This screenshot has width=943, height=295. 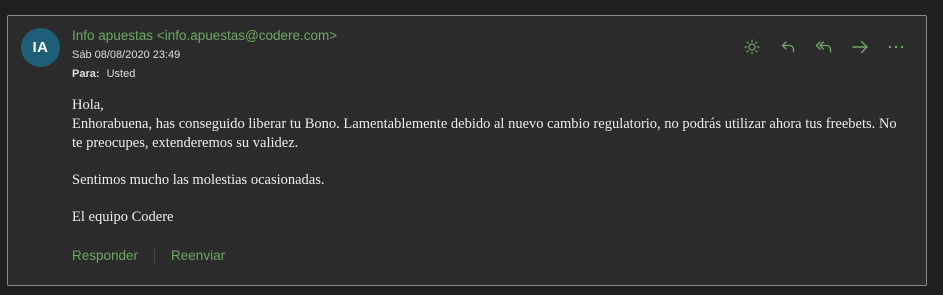 I want to click on avatar: IA, so click(x=40, y=47).